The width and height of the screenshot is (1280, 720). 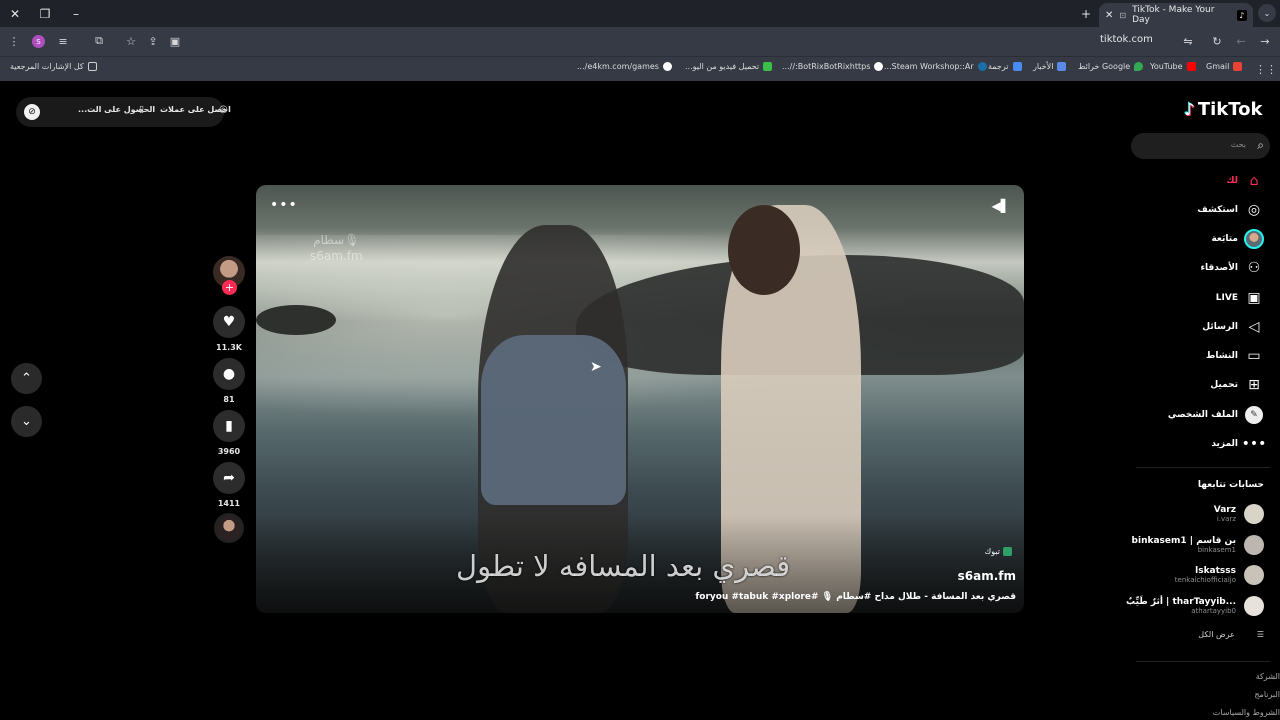 What do you see at coordinates (284, 205) in the screenshot?
I see `video-more-button: •••` at bounding box center [284, 205].